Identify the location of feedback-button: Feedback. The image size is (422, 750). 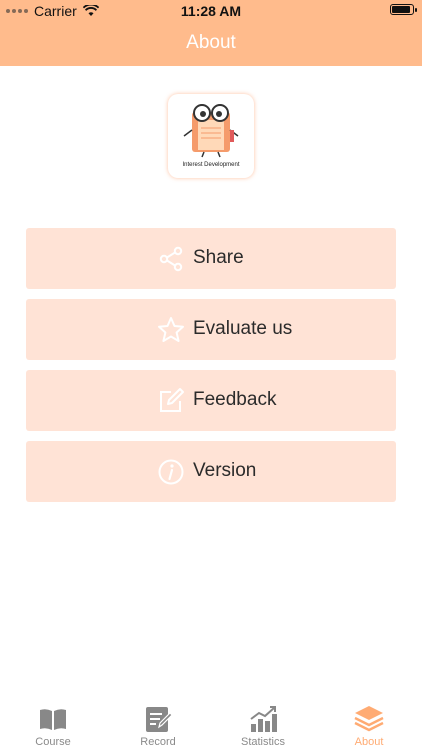
(211, 400).